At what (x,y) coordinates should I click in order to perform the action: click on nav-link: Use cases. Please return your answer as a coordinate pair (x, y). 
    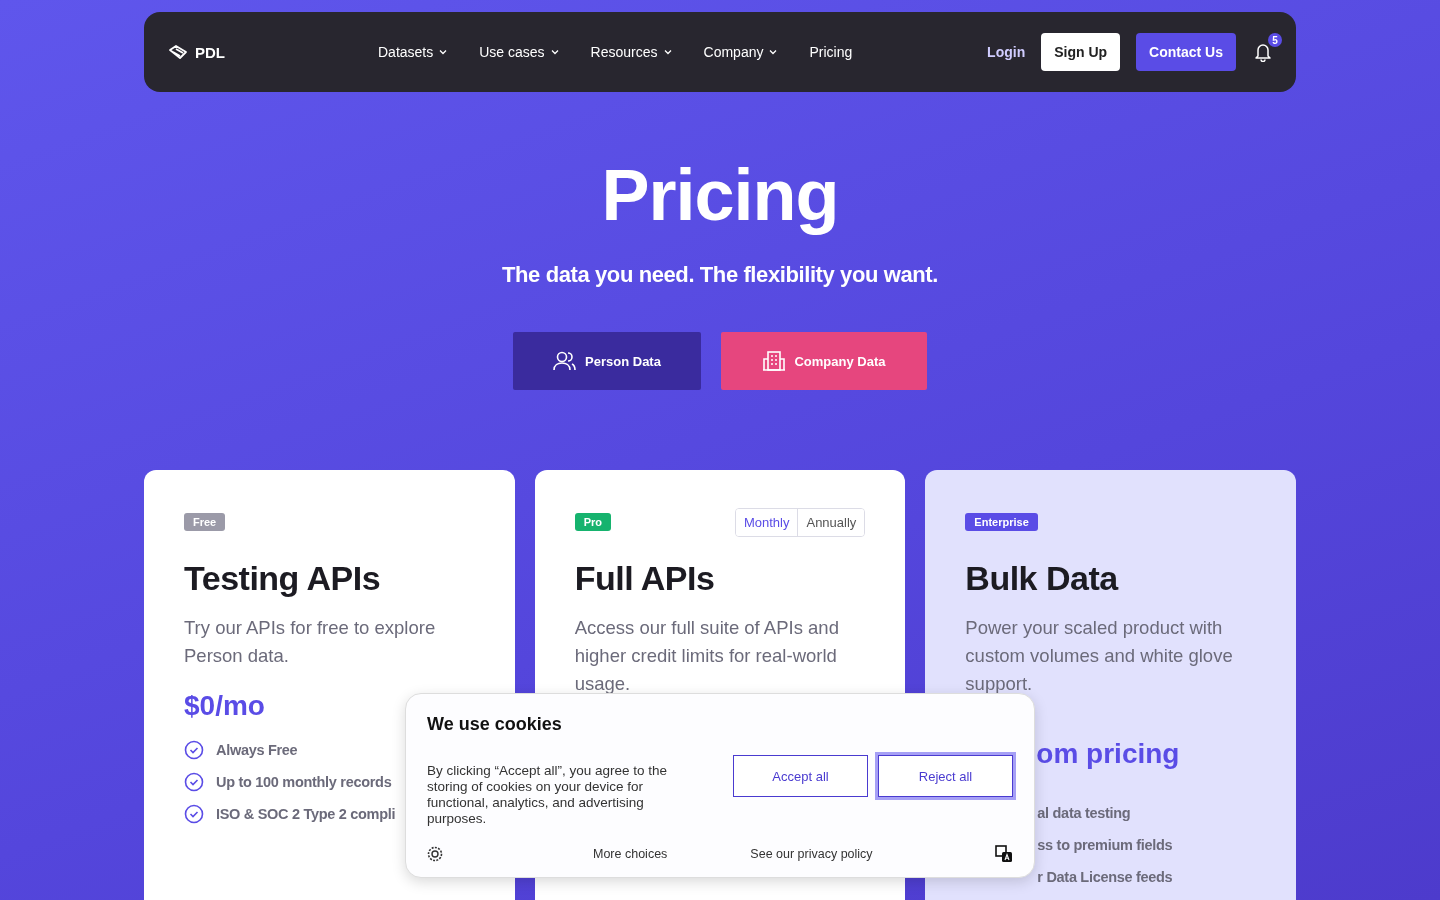
    Looking at the image, I should click on (519, 52).